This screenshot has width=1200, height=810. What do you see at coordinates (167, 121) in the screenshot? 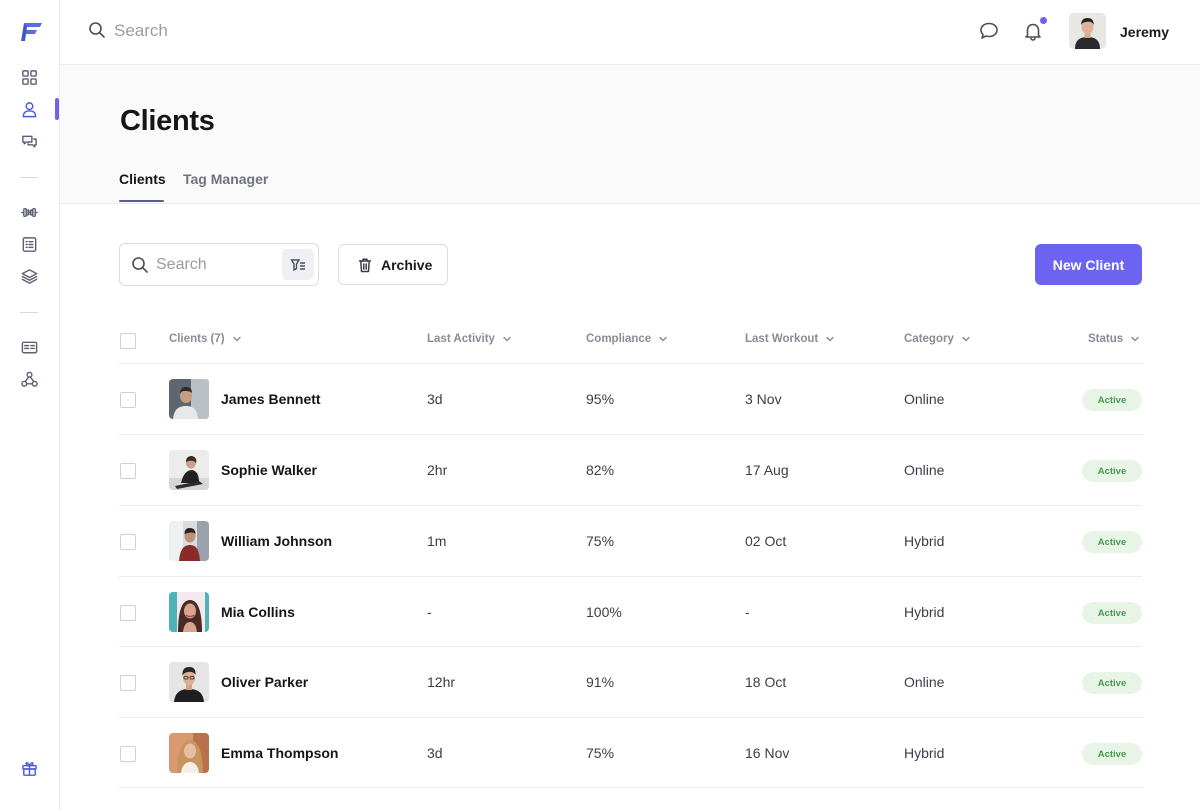
I see `page-title: Clients` at bounding box center [167, 121].